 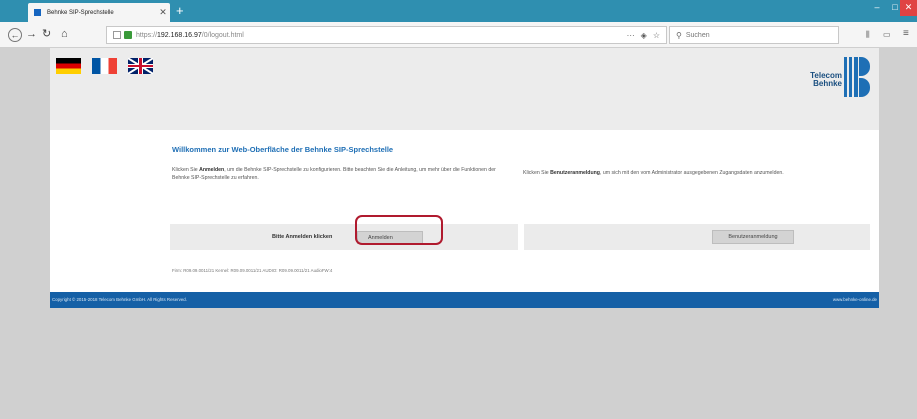 What do you see at coordinates (855, 299) in the screenshot?
I see `website-link: www.behnke-online.de` at bounding box center [855, 299].